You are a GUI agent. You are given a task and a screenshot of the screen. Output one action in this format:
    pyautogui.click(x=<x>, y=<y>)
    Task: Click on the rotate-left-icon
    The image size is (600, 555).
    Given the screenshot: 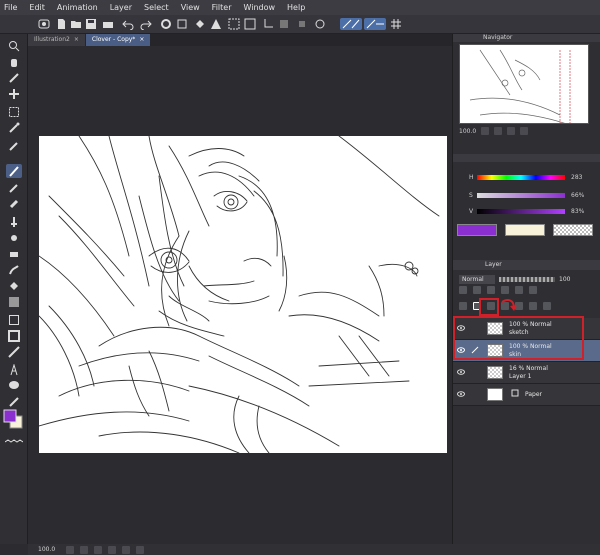 What is the action you would take?
    pyautogui.click(x=112, y=549)
    